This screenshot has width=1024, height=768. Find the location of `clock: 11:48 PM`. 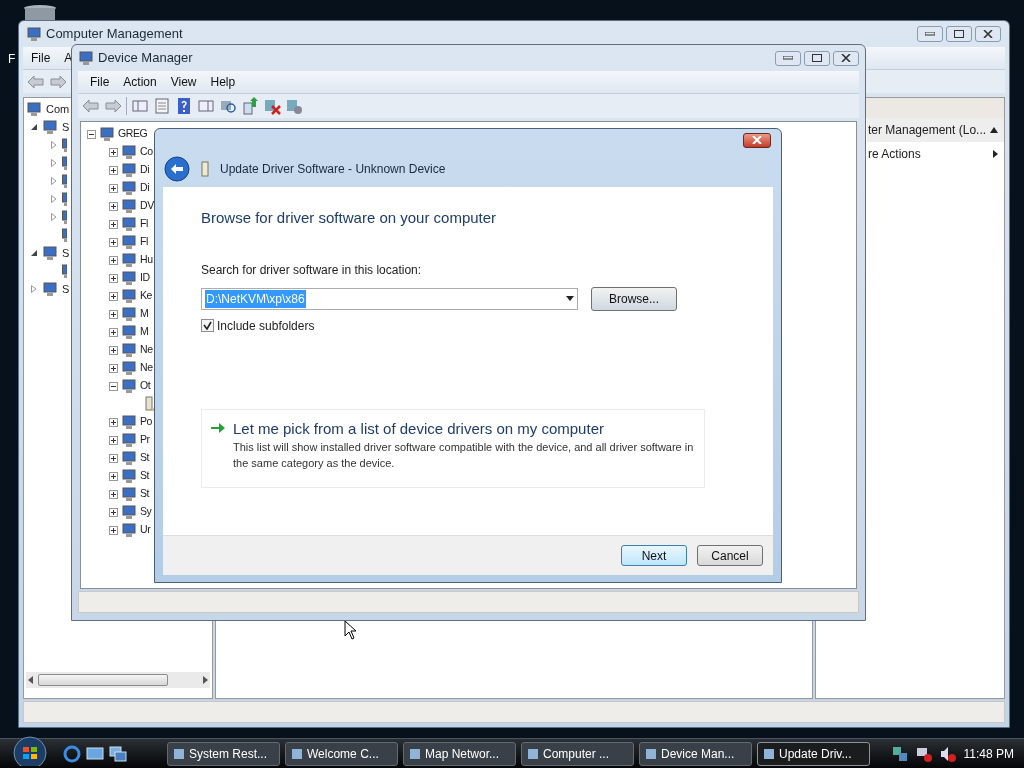

clock: 11:48 PM is located at coordinates (988, 753).